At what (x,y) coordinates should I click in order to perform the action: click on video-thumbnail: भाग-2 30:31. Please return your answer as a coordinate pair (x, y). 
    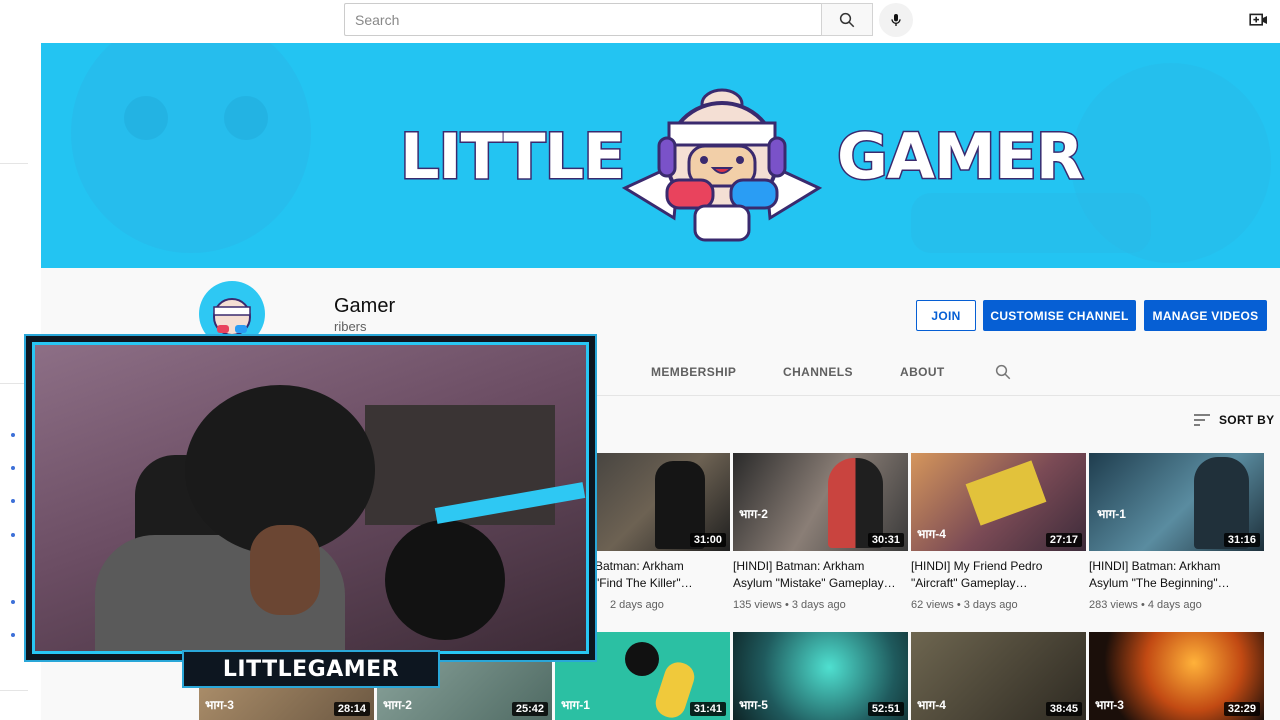
    Looking at the image, I should click on (820, 502).